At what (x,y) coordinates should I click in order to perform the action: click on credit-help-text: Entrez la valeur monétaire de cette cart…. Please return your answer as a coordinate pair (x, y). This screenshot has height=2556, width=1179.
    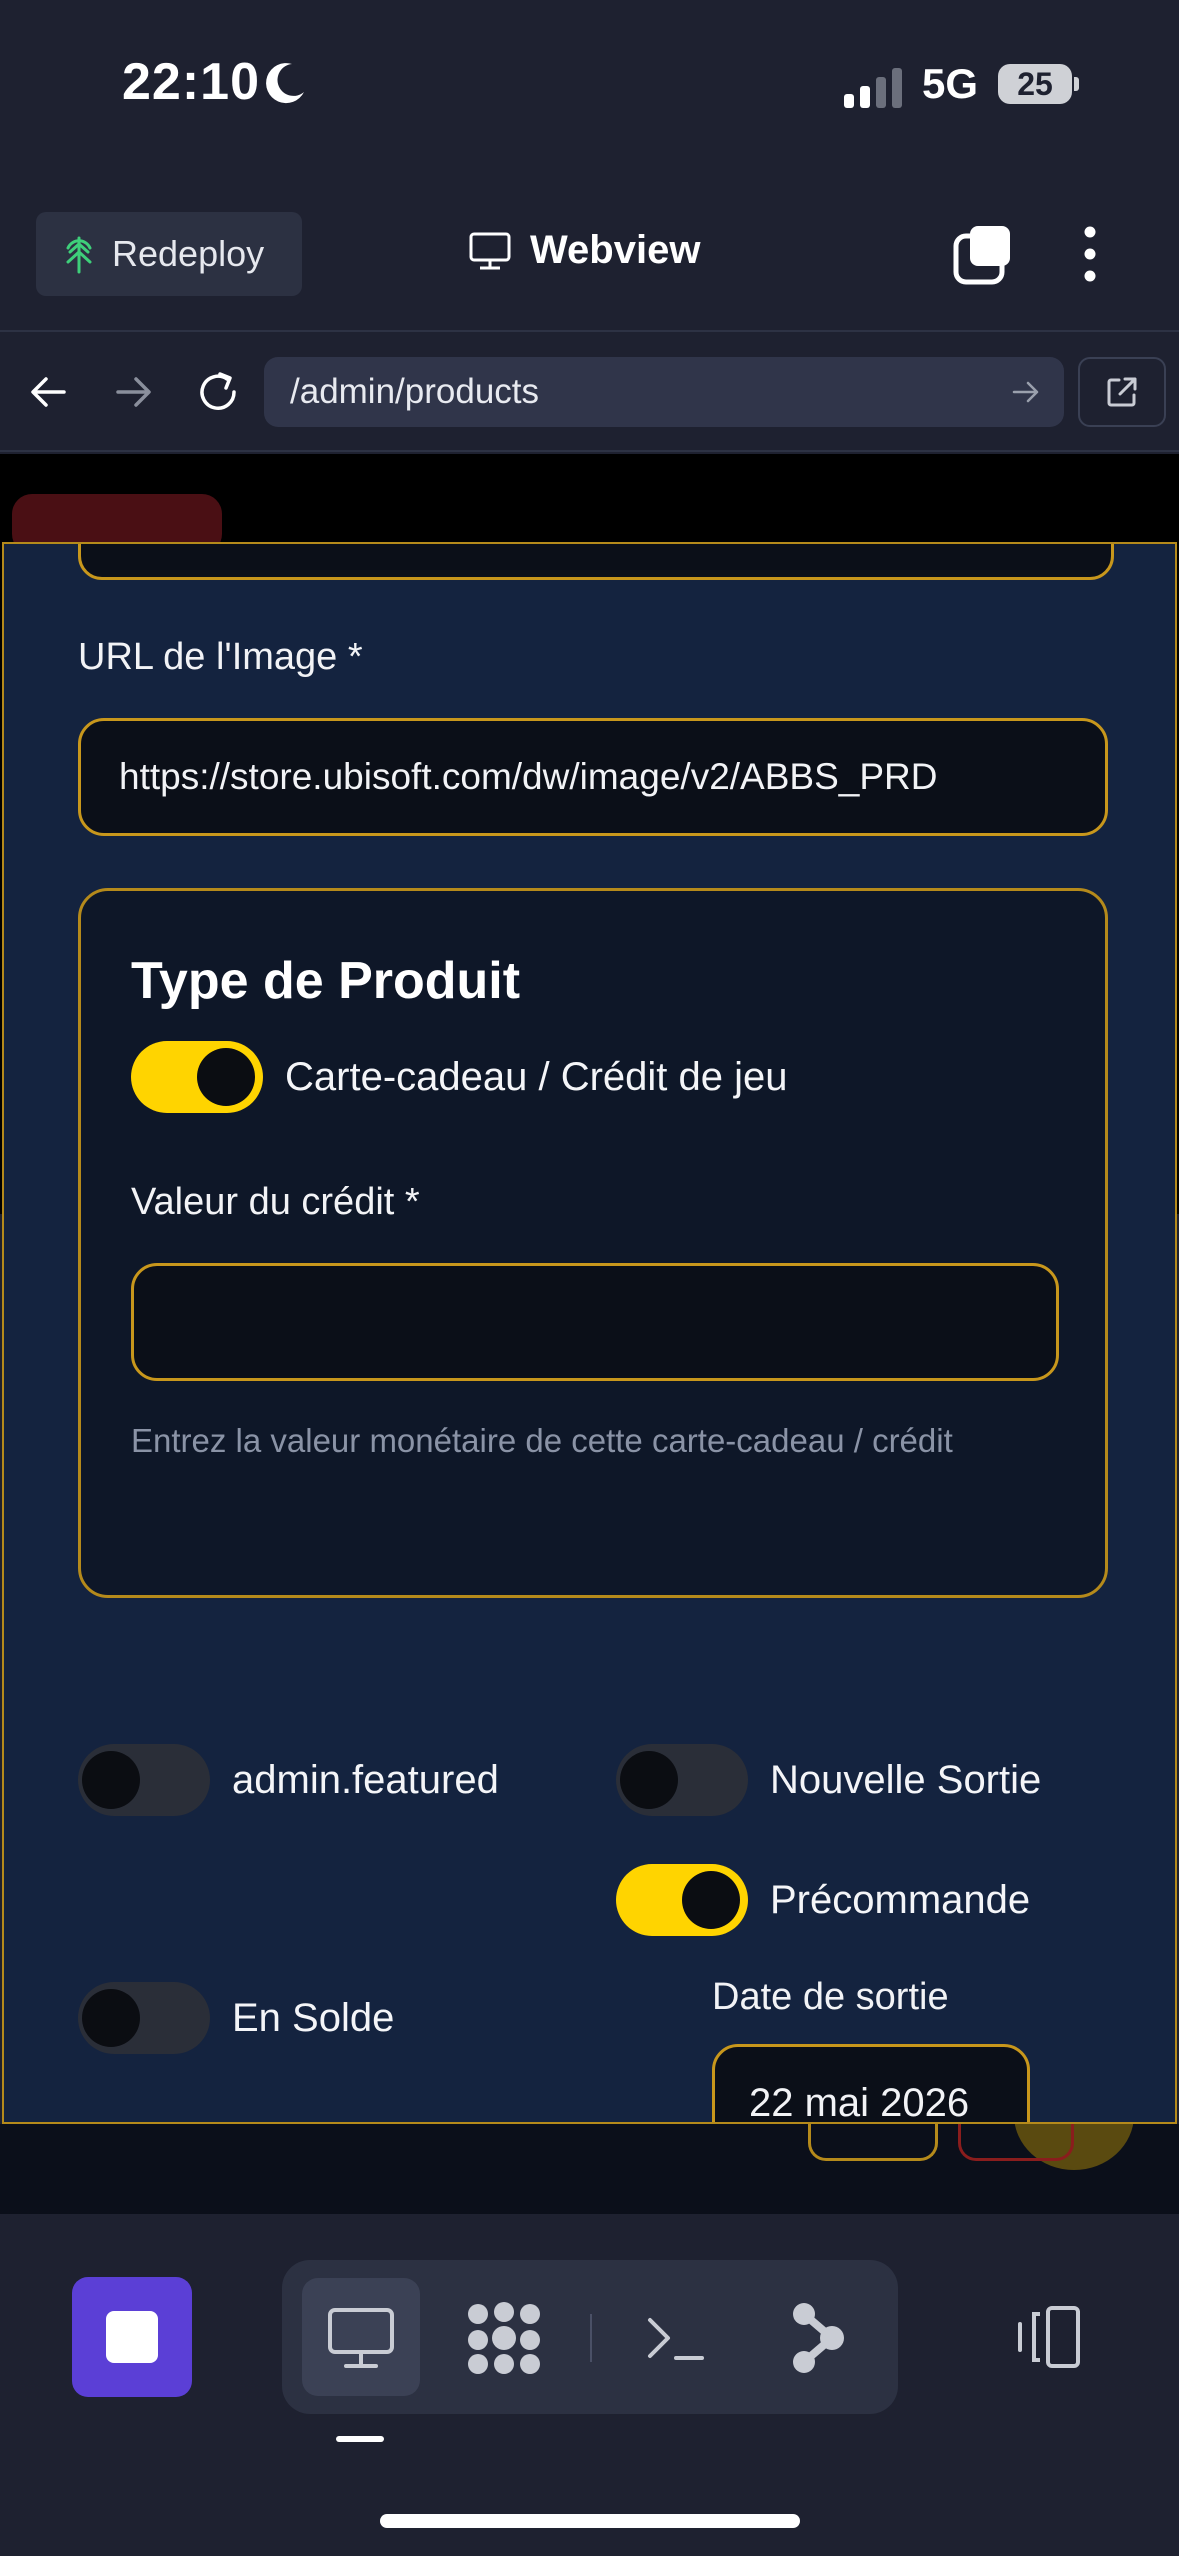
    Looking at the image, I should click on (542, 1440).